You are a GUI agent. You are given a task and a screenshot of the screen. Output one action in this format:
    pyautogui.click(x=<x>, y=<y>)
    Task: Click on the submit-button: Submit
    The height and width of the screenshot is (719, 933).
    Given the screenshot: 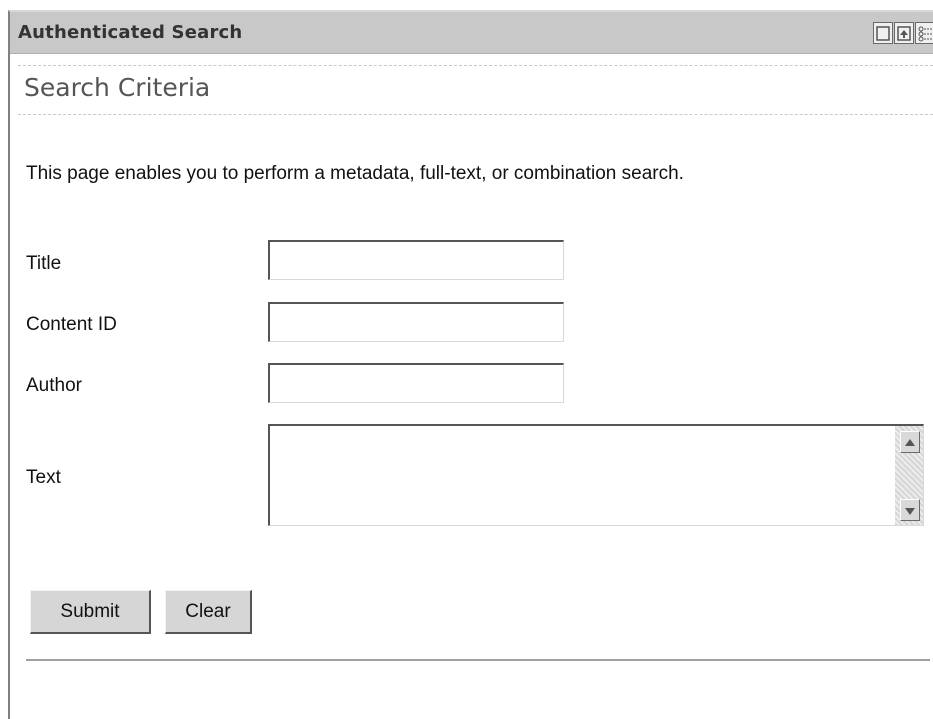 What is the action you would take?
    pyautogui.click(x=90, y=612)
    